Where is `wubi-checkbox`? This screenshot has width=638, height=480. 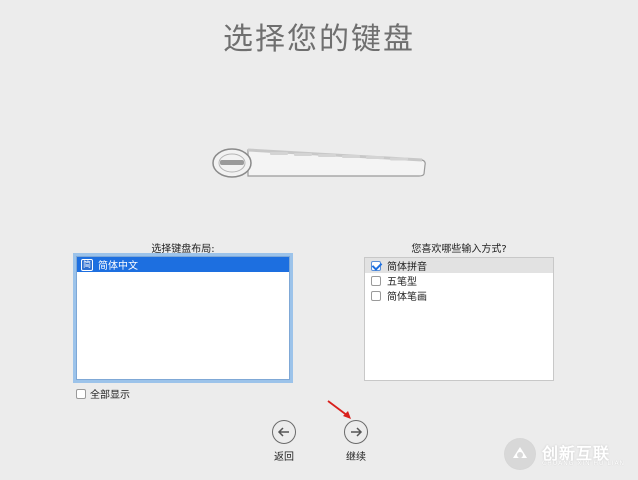 wubi-checkbox is located at coordinates (376, 280).